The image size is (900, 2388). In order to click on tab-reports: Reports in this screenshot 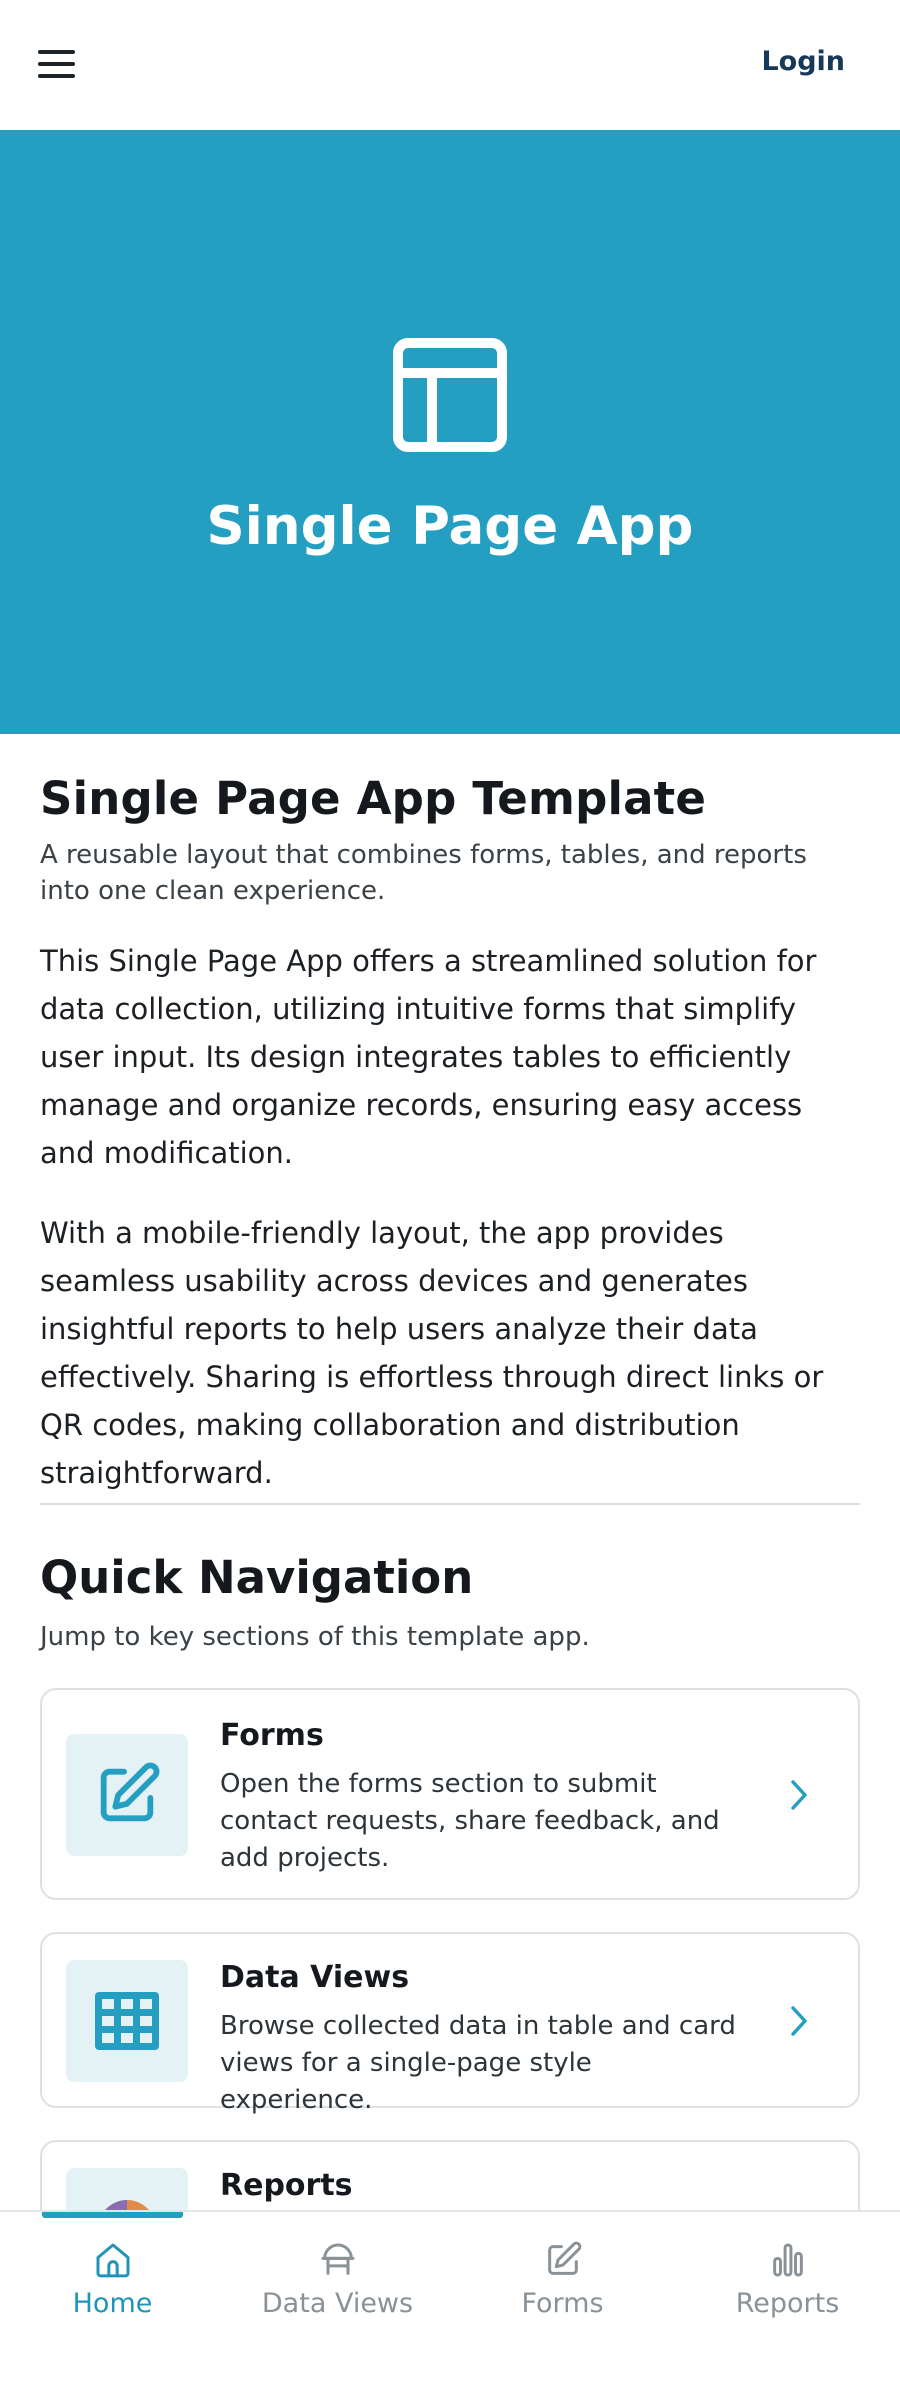, I will do `click(787, 2300)`.